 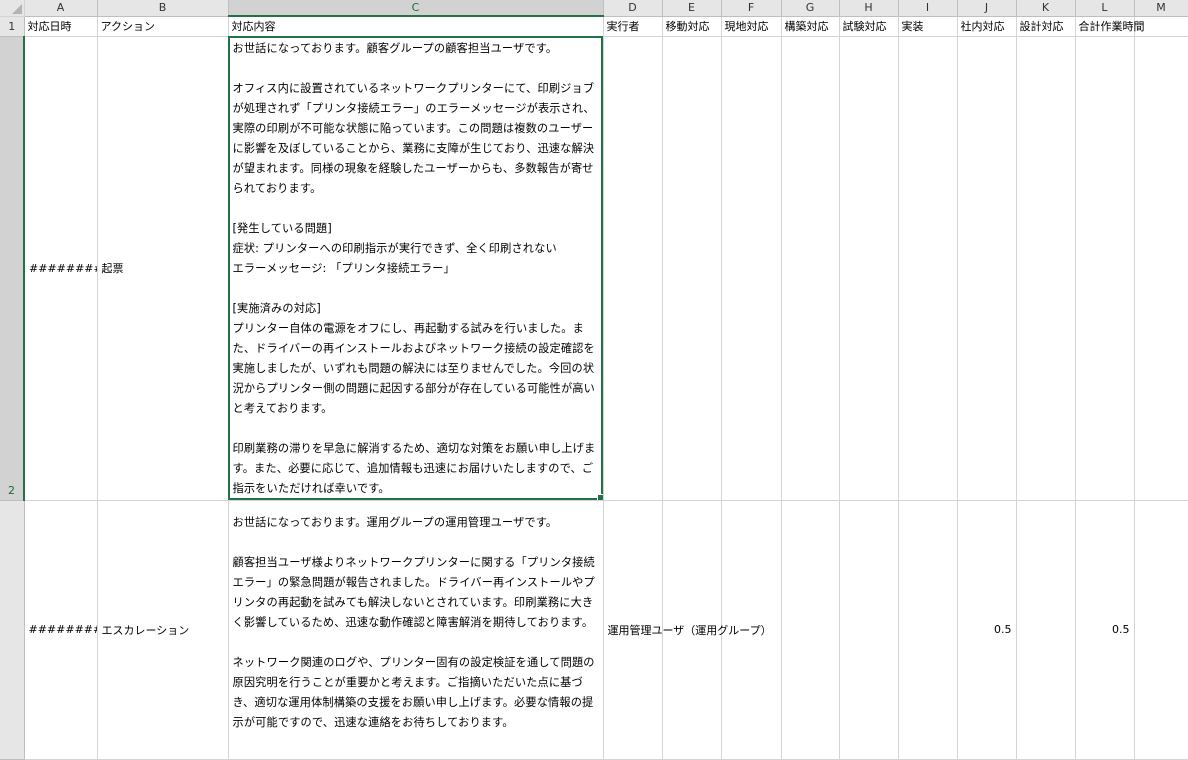 I want to click on column-header-row: A B C D E F G H I J K L M, so click(x=594, y=8).